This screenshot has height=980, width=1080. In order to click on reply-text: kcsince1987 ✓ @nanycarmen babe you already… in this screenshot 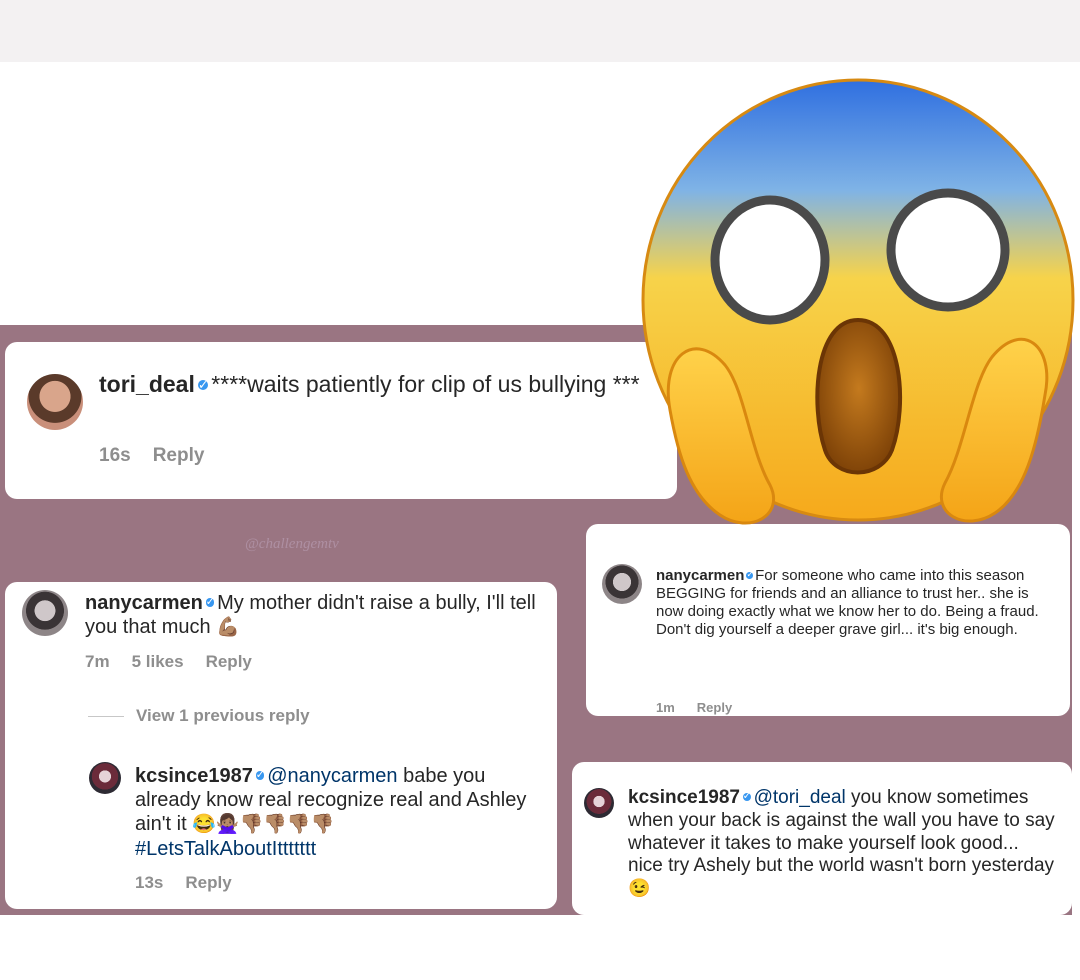, I will do `click(340, 812)`.